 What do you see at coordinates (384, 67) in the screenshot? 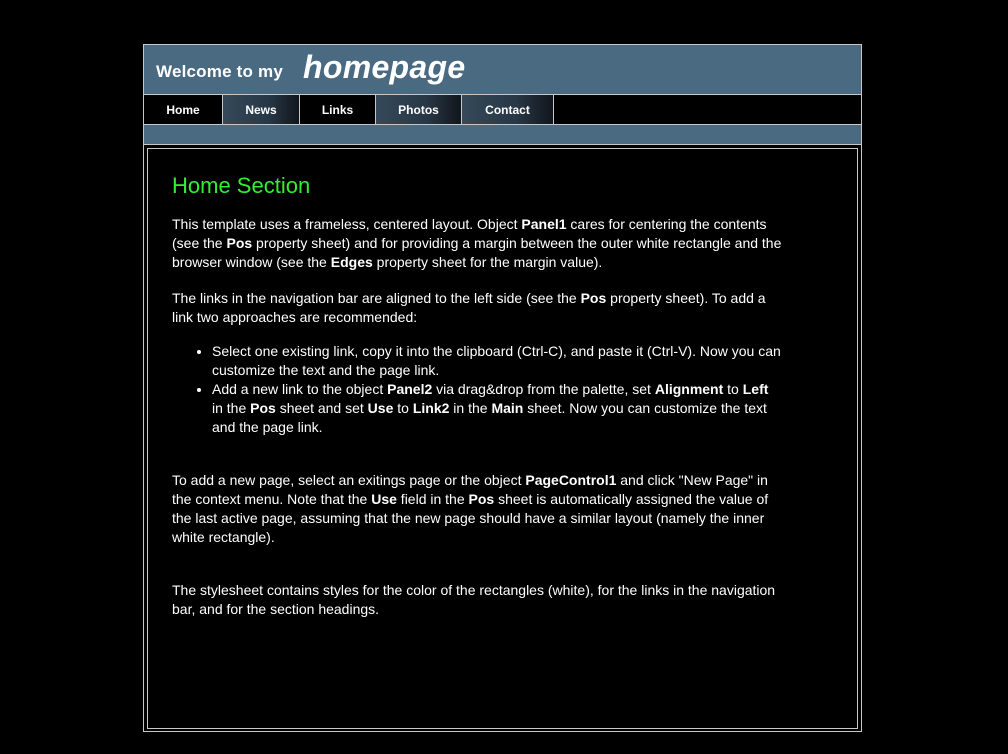
I see `header-homepage-text: homepage` at bounding box center [384, 67].